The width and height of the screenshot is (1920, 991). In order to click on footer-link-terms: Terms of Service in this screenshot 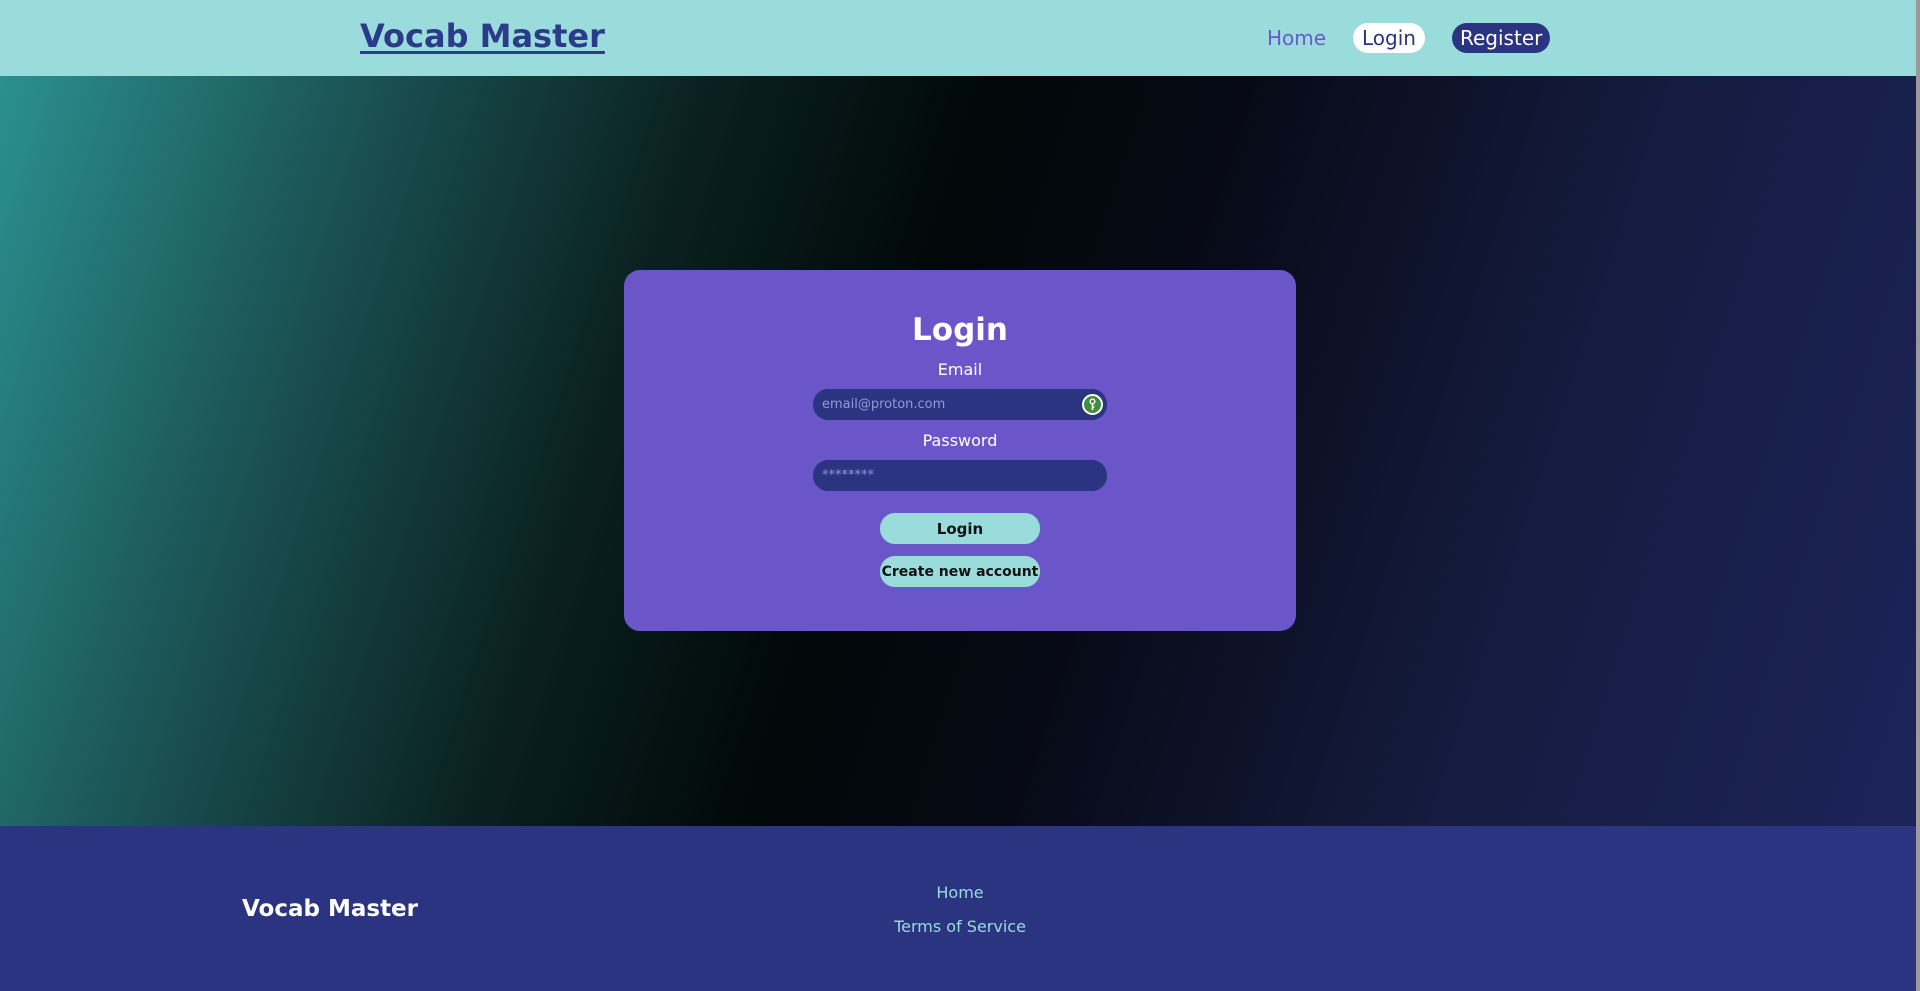, I will do `click(960, 926)`.